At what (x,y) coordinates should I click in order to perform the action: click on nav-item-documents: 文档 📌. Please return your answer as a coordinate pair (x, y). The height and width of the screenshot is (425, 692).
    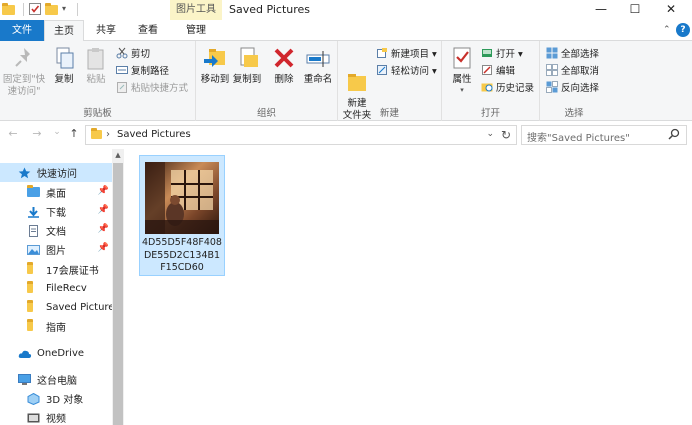
    Looking at the image, I should click on (56, 230).